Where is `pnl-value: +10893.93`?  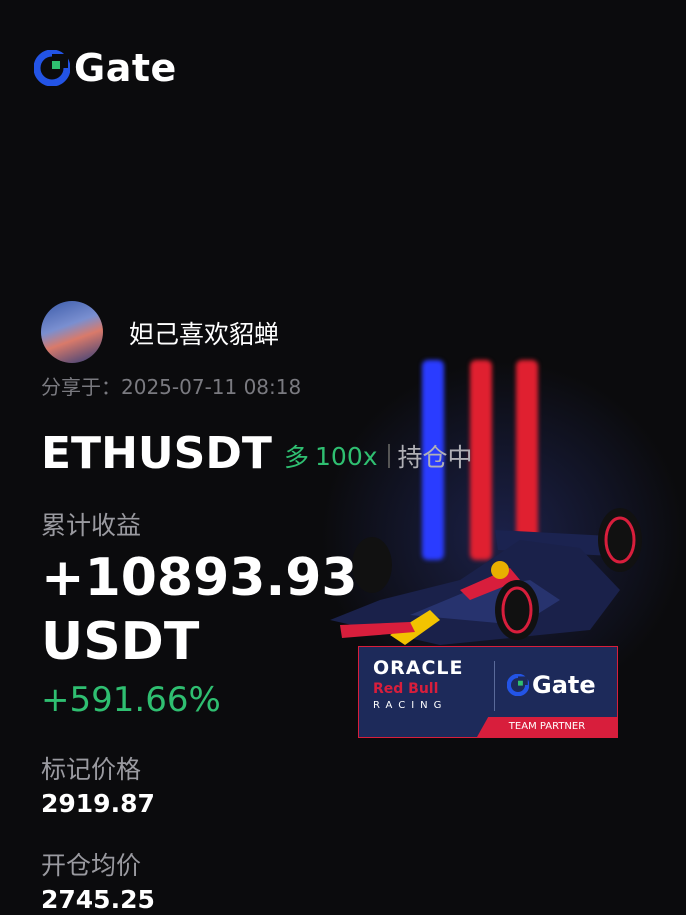
pnl-value: +10893.93 is located at coordinates (199, 578).